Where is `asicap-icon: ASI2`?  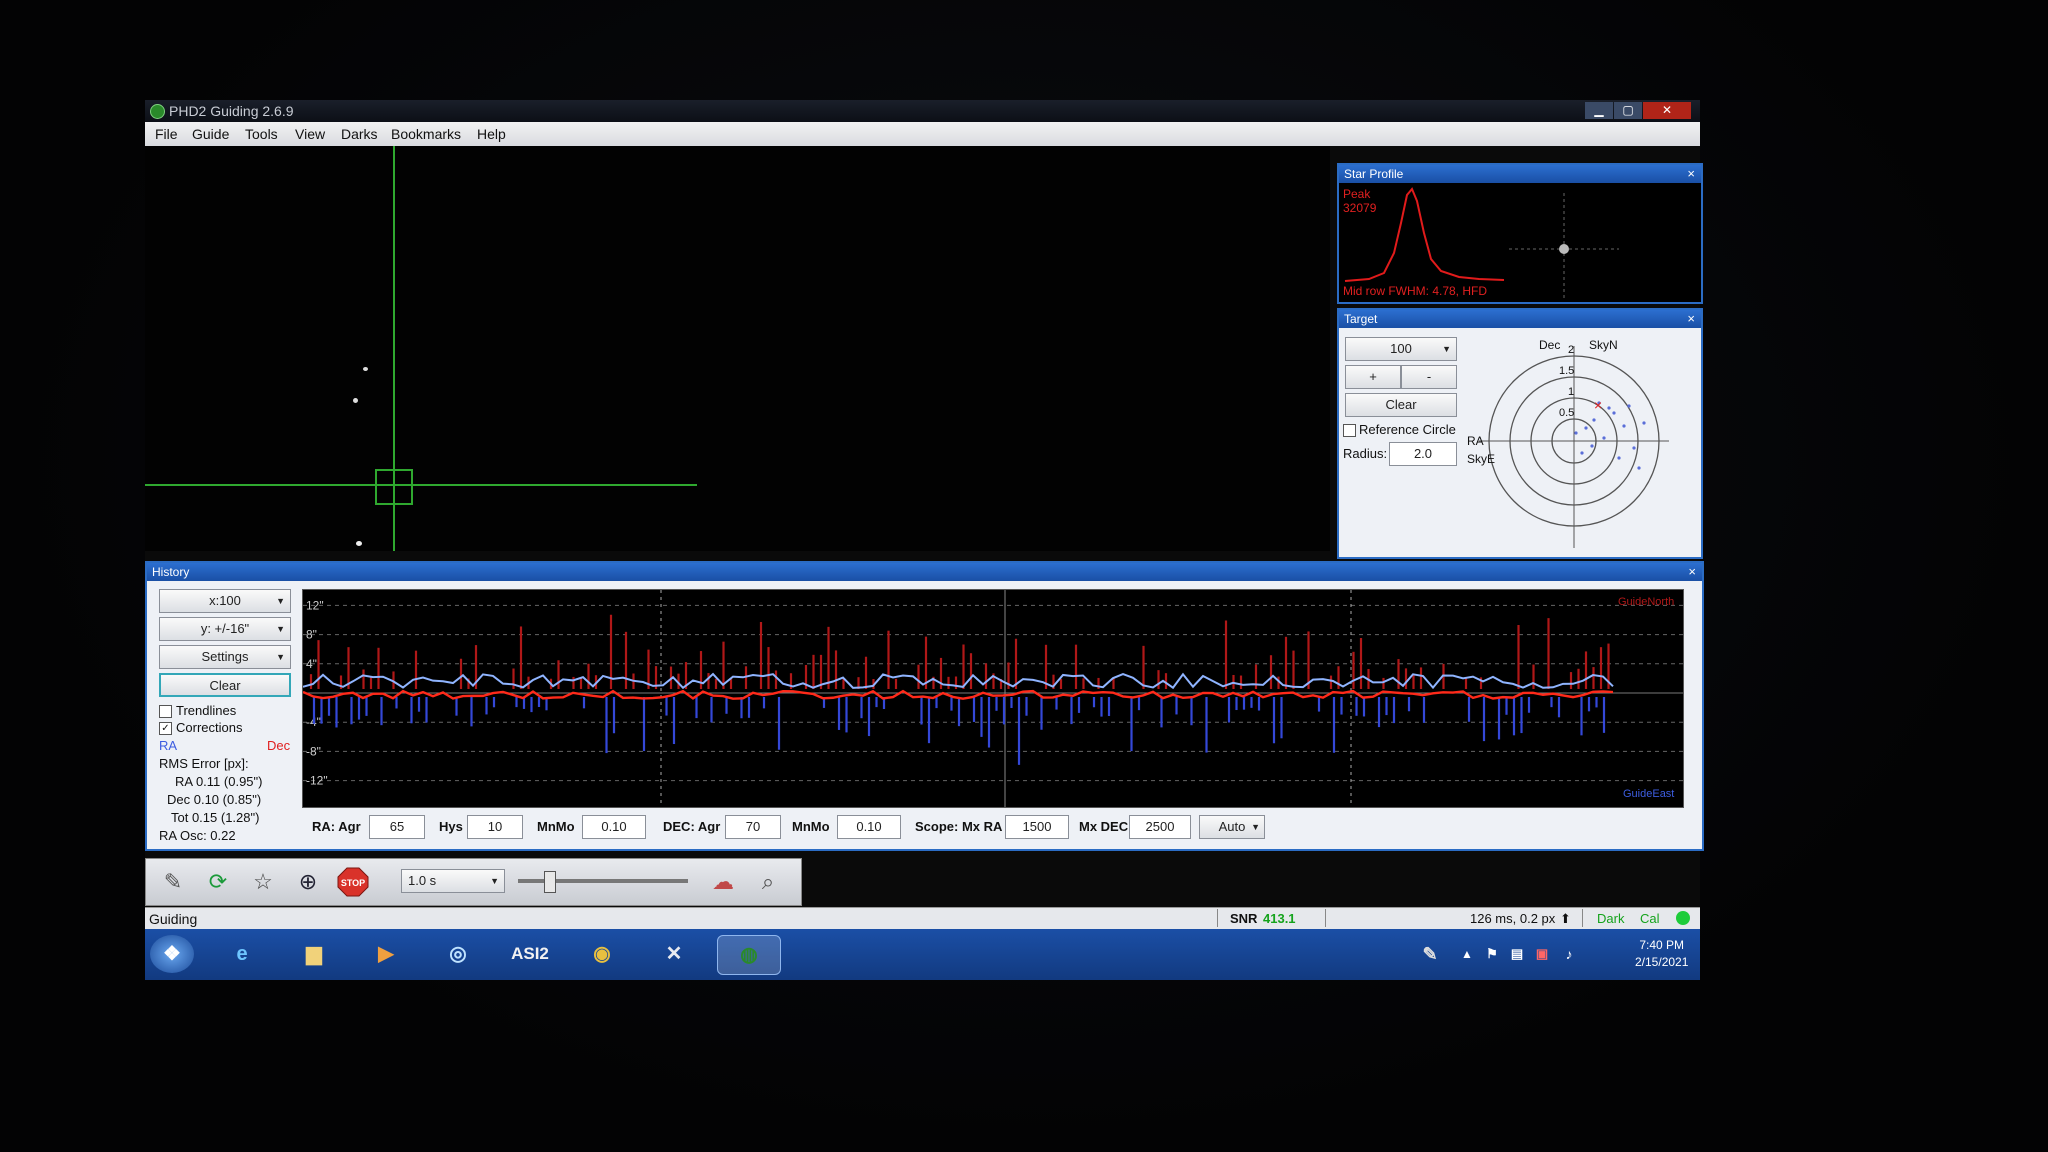 asicap-icon: ASI2 is located at coordinates (530, 954).